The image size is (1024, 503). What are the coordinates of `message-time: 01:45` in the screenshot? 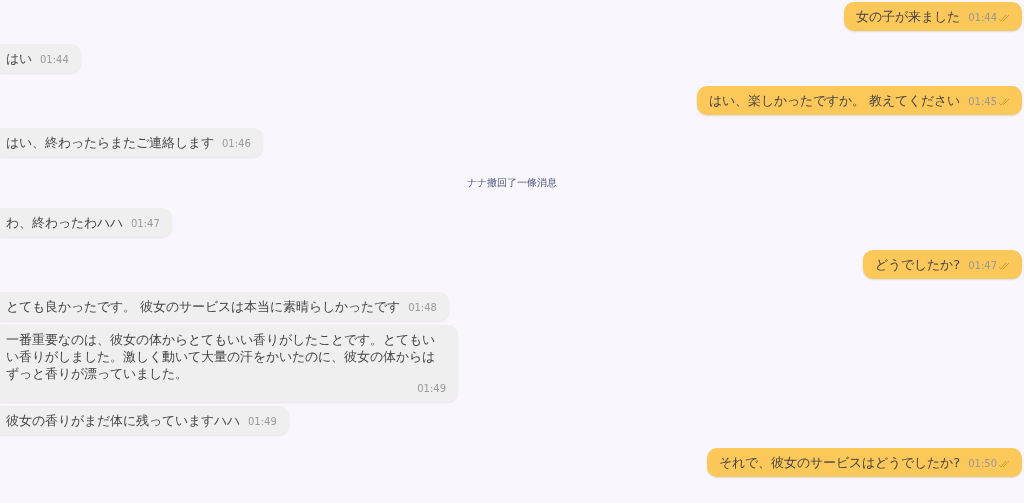 It's located at (982, 102).